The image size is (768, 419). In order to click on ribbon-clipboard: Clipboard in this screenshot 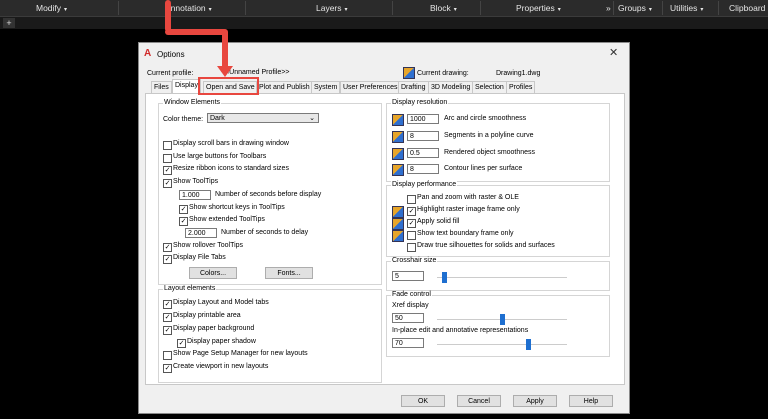, I will do `click(747, 8)`.